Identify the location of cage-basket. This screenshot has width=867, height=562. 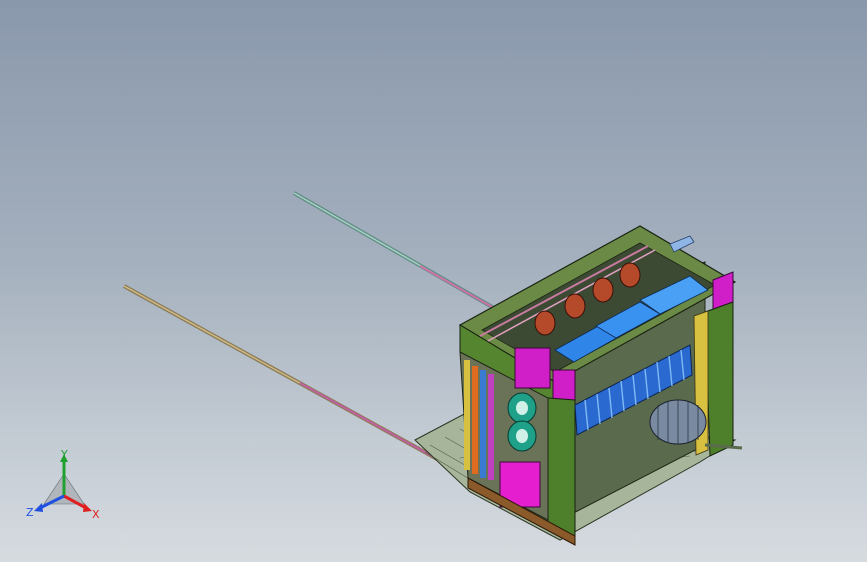
(678, 422).